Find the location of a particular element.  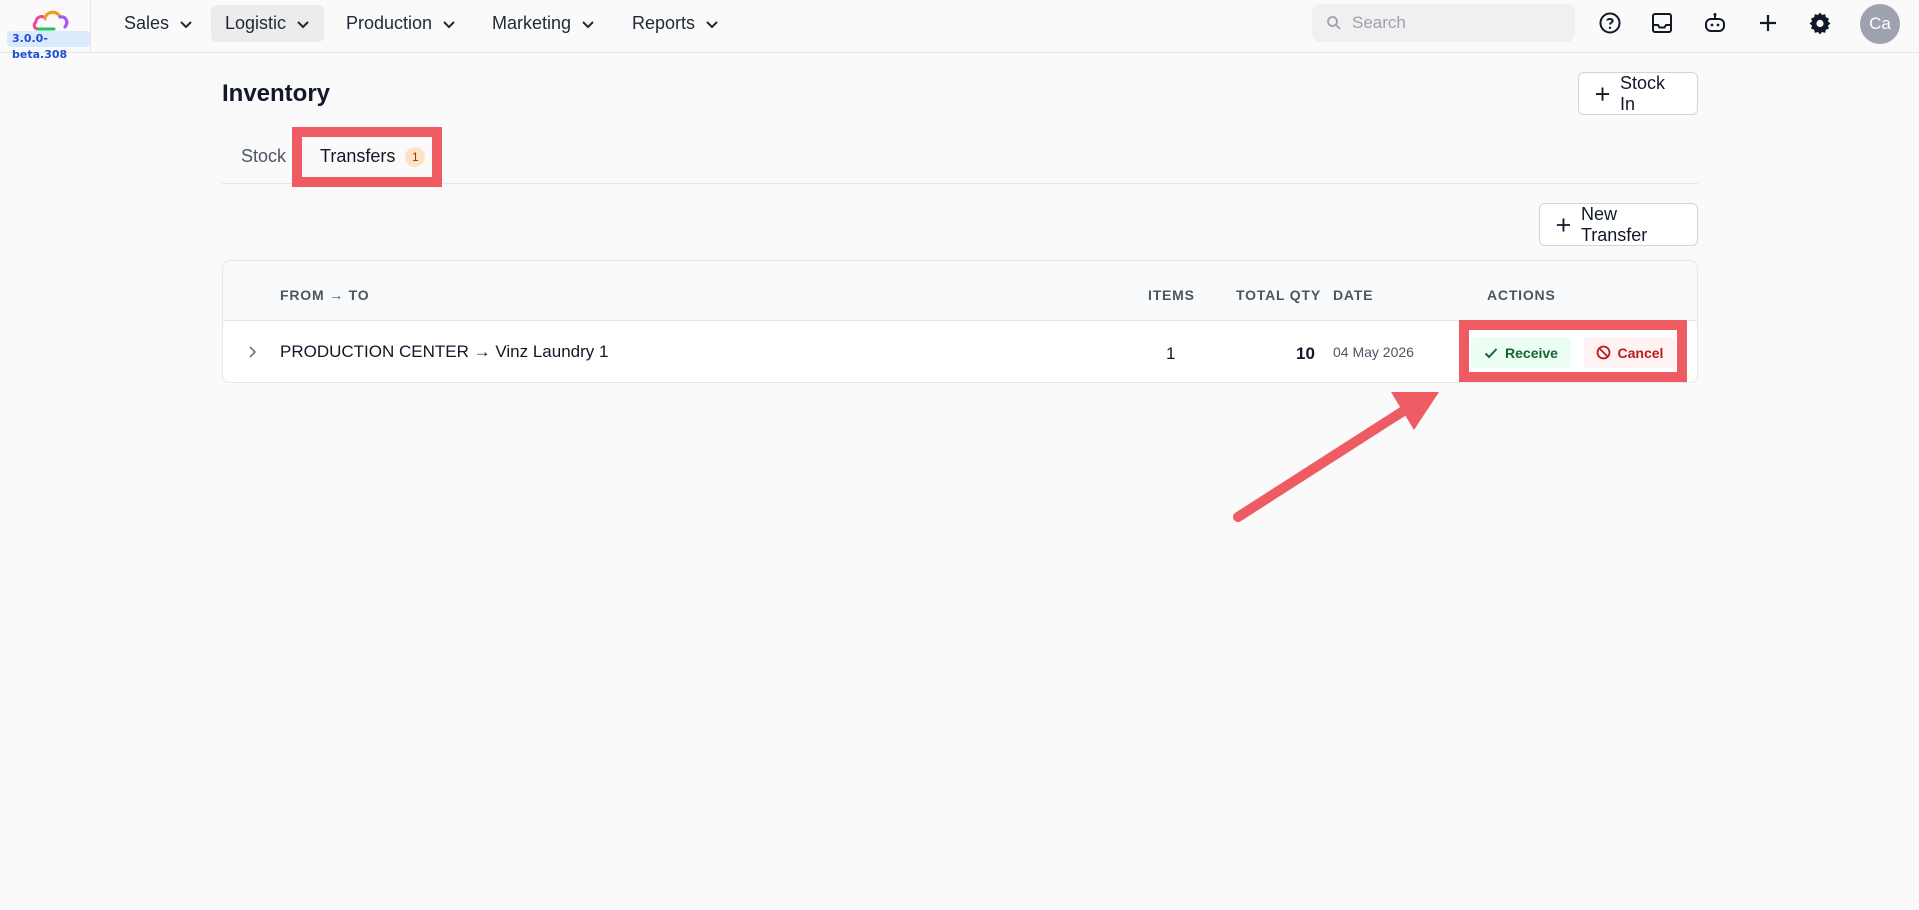

cancel-label: Cancel is located at coordinates (1640, 352).